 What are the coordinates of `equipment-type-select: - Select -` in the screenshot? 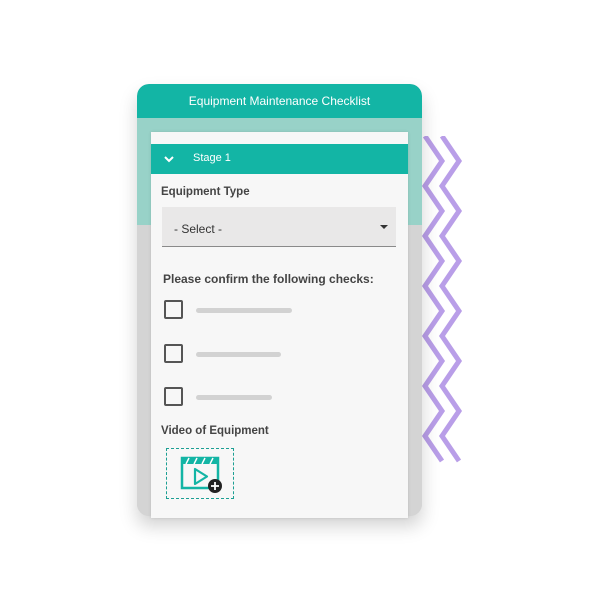 It's located at (279, 227).